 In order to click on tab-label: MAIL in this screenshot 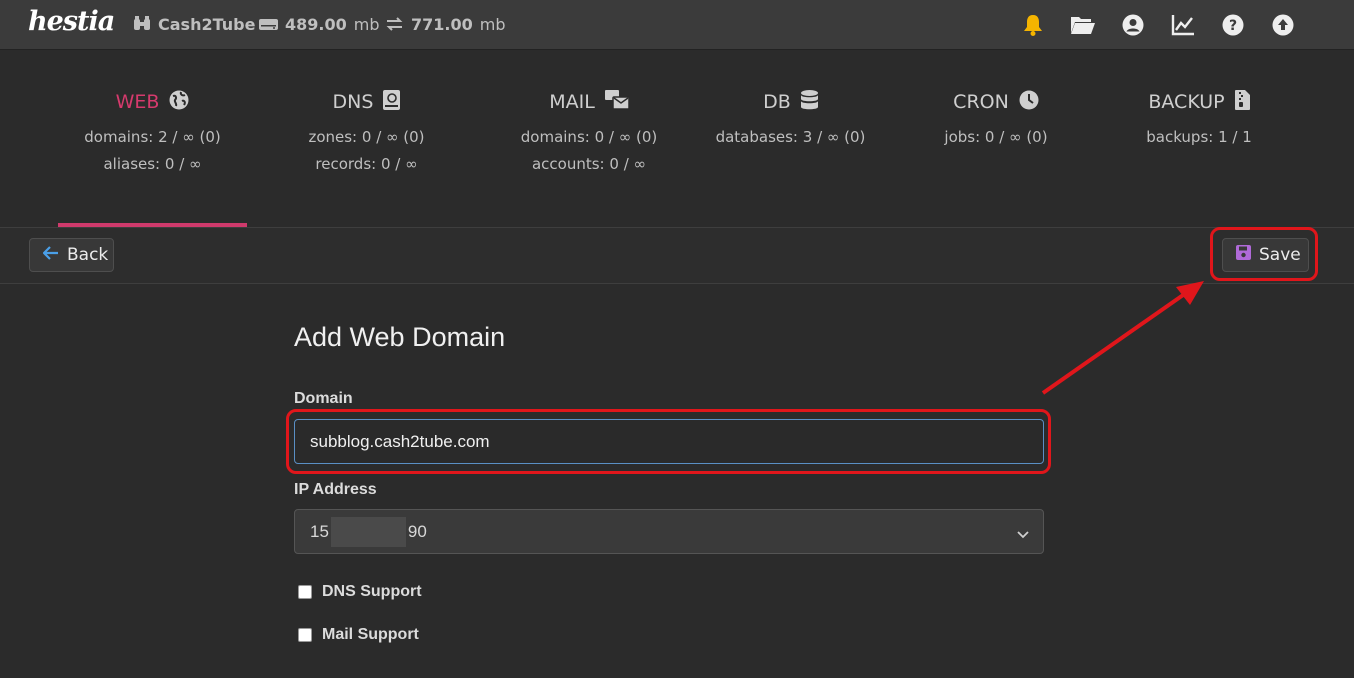, I will do `click(572, 102)`.